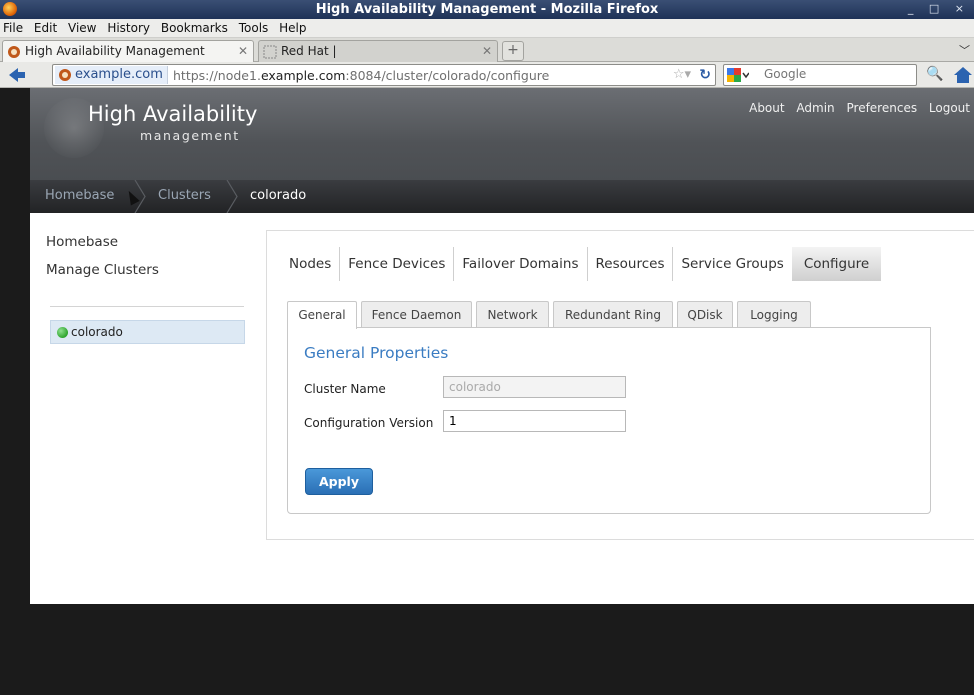 The image size is (974, 695). What do you see at coordinates (682, 74) in the screenshot?
I see `bookmark-star-icon: ☆▾` at bounding box center [682, 74].